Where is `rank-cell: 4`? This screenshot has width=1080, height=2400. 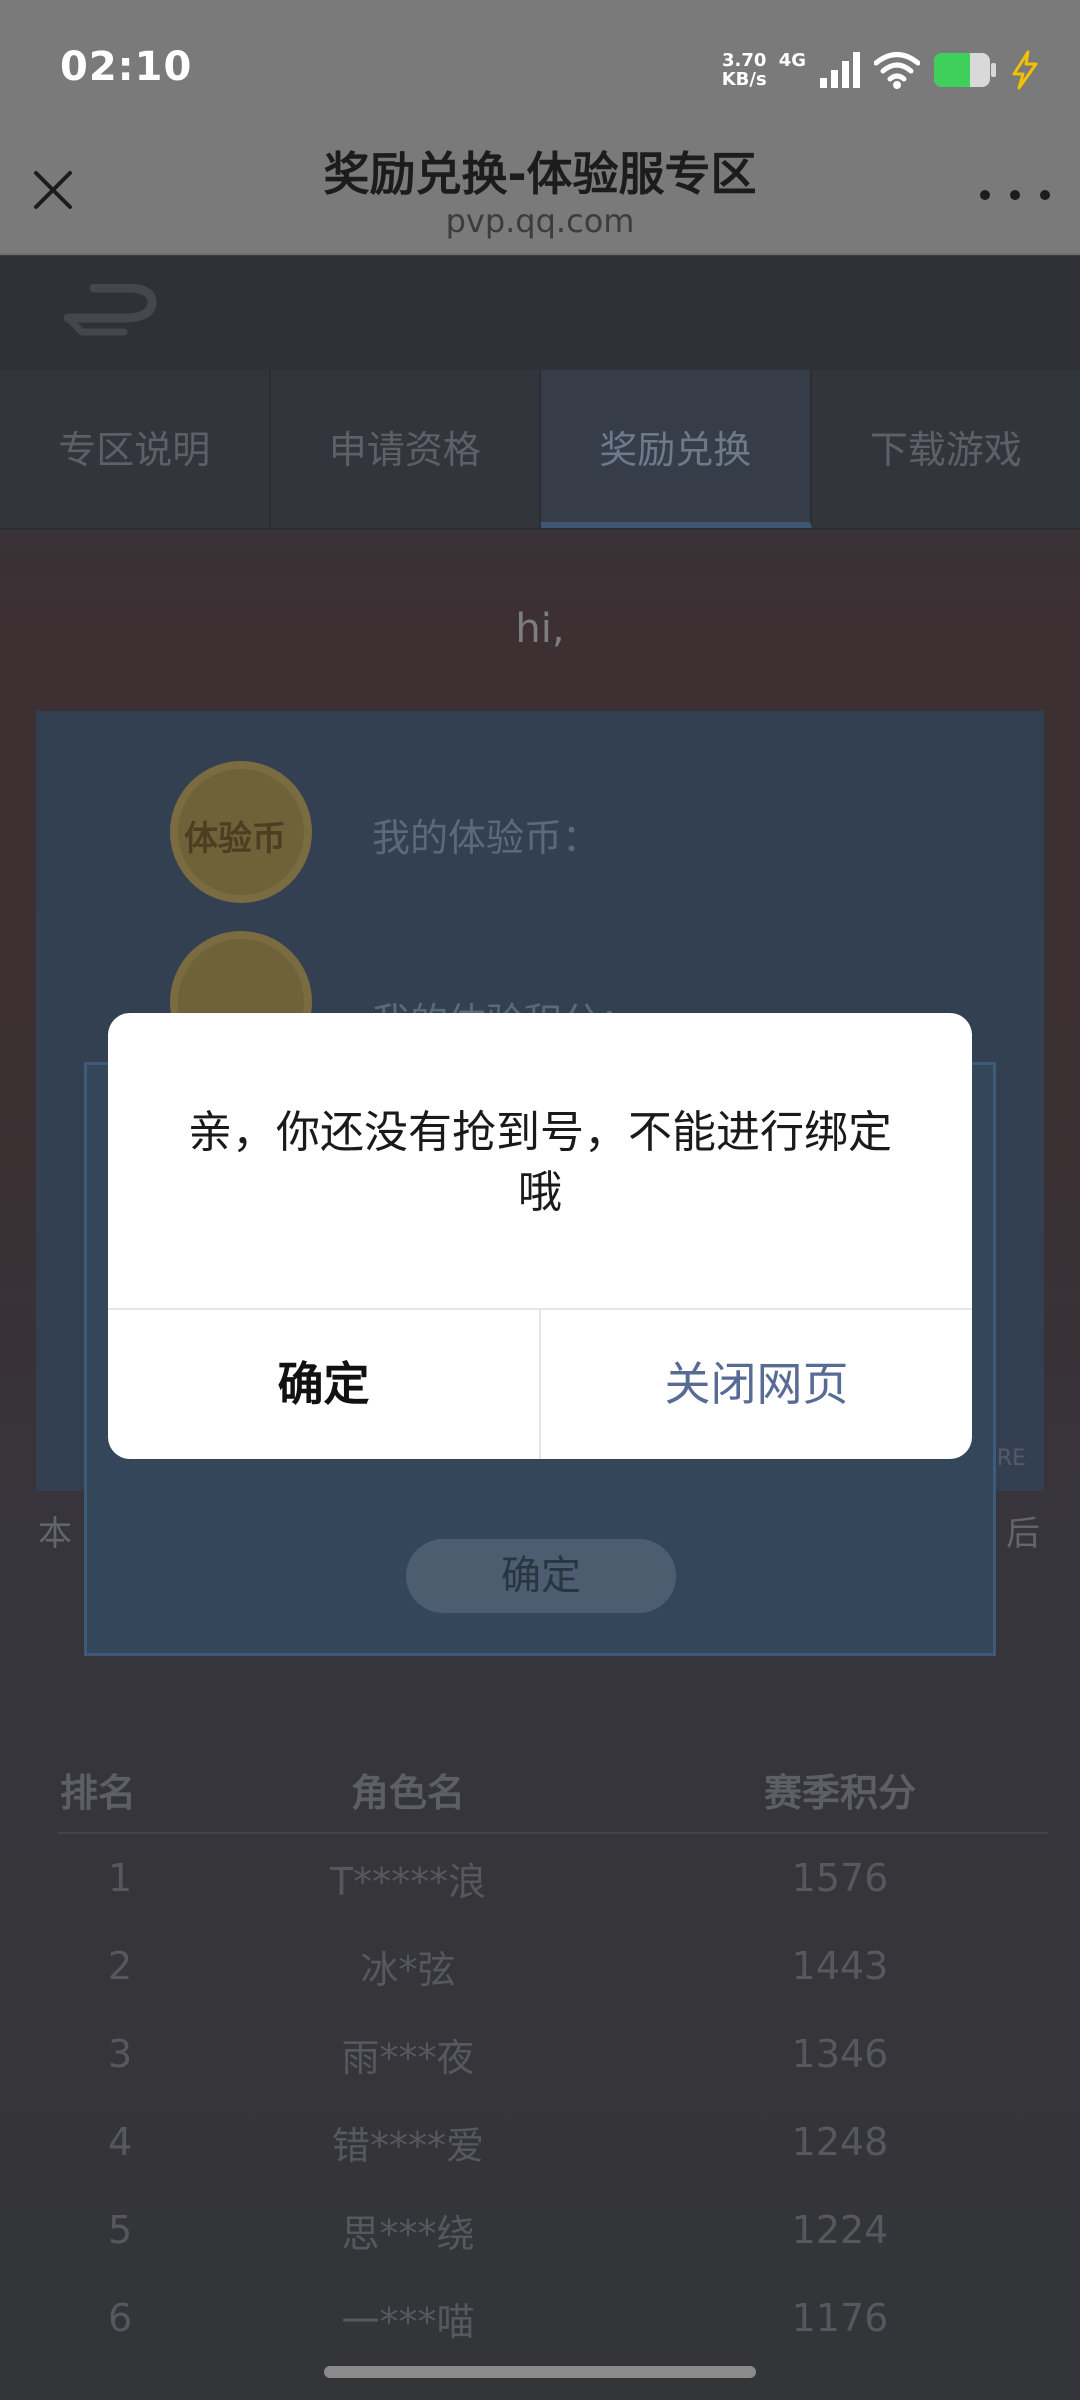
rank-cell: 4 is located at coordinates (120, 2142).